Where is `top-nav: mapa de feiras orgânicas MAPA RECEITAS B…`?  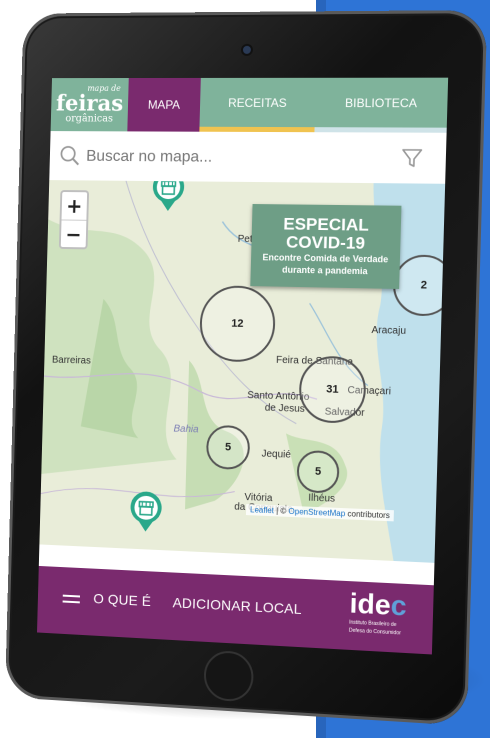 top-nav: mapa de feiras orgânicas MAPA RECEITAS B… is located at coordinates (250, 105).